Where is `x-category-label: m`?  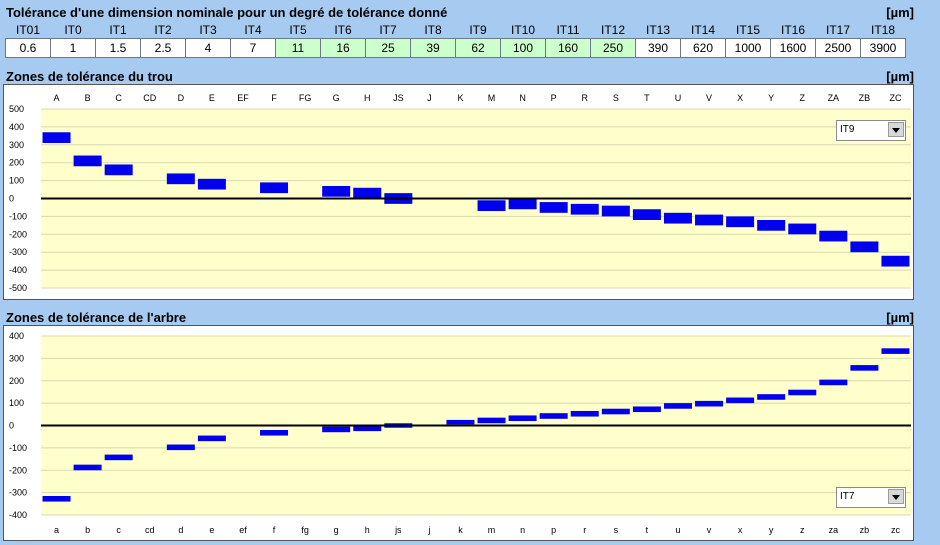 x-category-label: m is located at coordinates (492, 530).